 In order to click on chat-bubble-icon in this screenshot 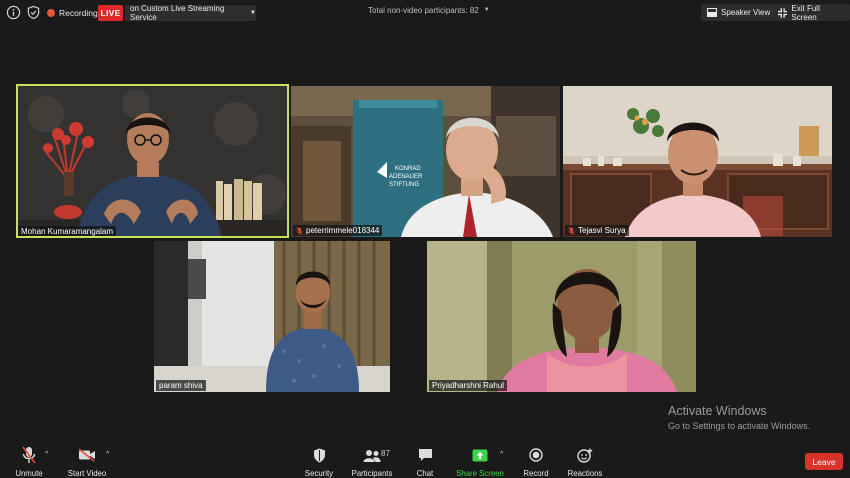, I will do `click(425, 455)`.